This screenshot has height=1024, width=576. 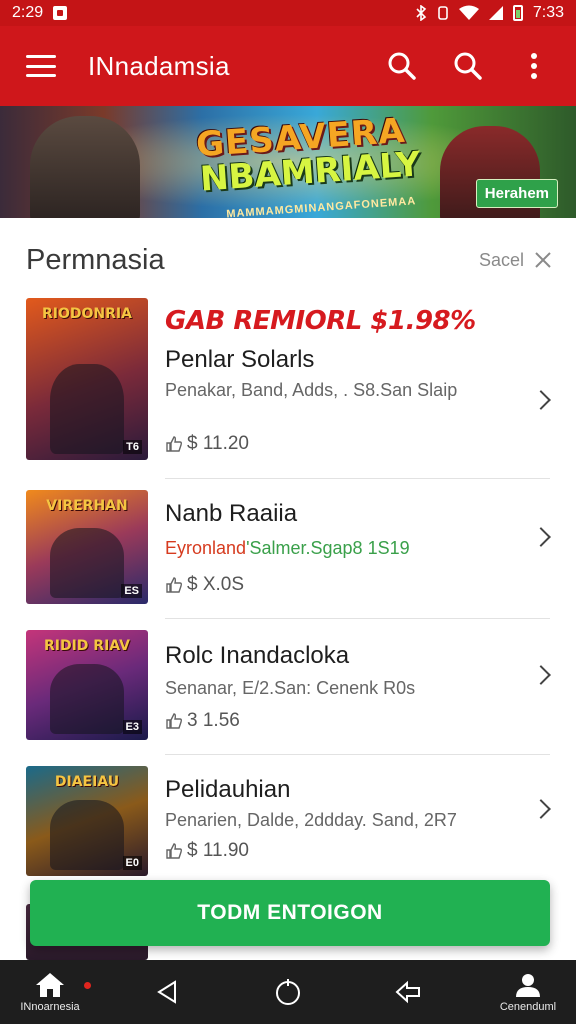 I want to click on sort-control: Sacel, so click(x=515, y=260).